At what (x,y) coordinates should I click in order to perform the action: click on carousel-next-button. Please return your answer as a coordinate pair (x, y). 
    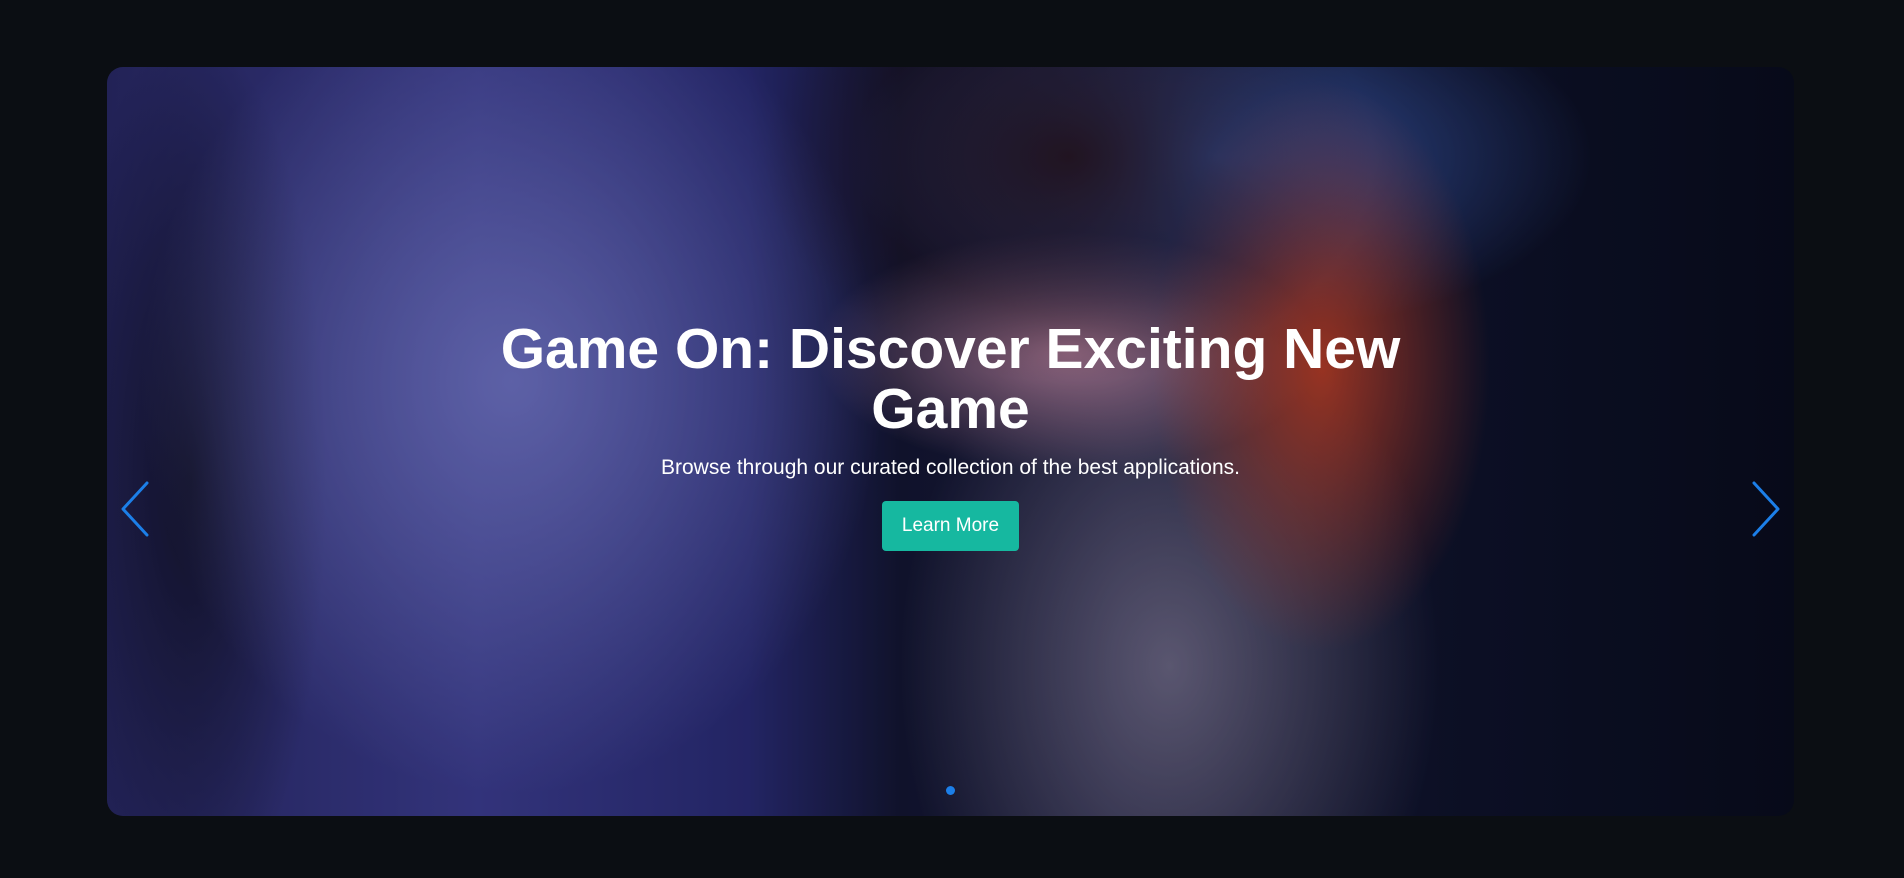
    Looking at the image, I should click on (1764, 509).